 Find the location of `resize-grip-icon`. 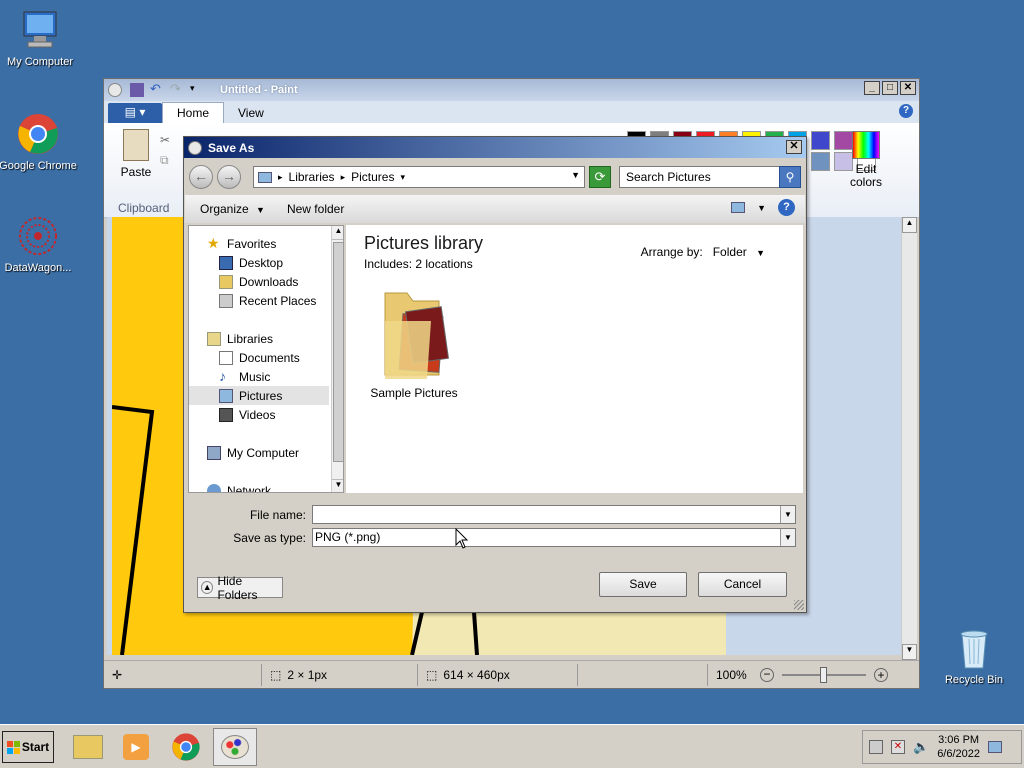

resize-grip-icon is located at coordinates (799, 605).